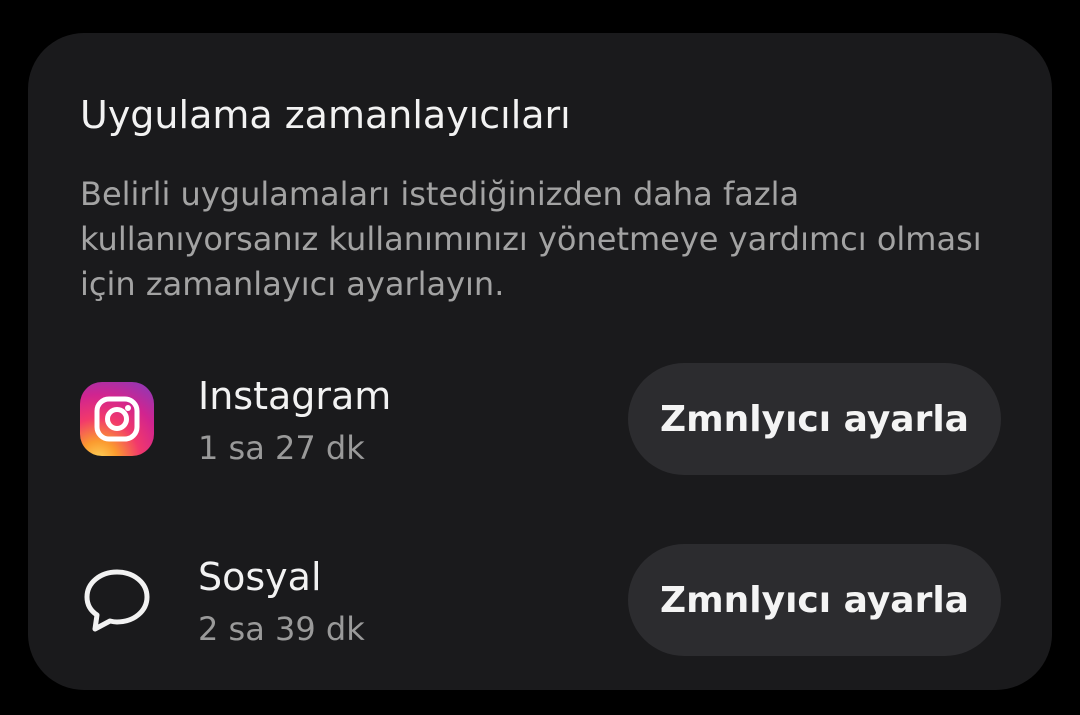 Image resolution: width=1080 pixels, height=715 pixels. I want to click on app-row-instagram: Instagram 1 sa 27 dk Zmnlyıcı ayarla, so click(540, 419).